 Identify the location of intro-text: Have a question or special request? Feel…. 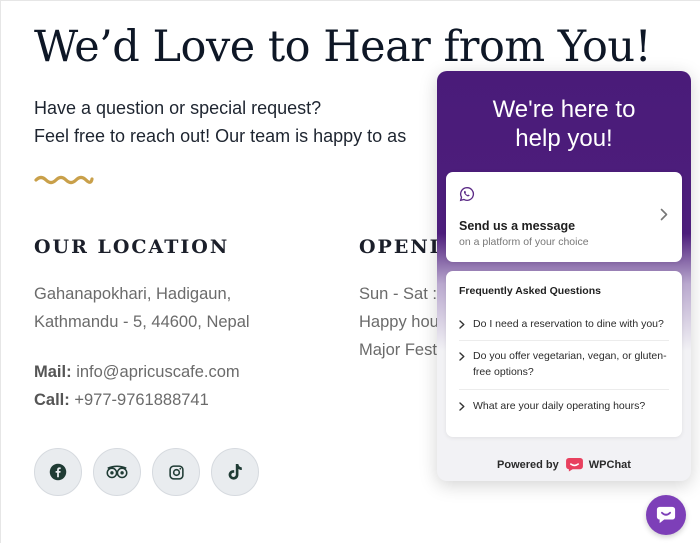
(220, 122).